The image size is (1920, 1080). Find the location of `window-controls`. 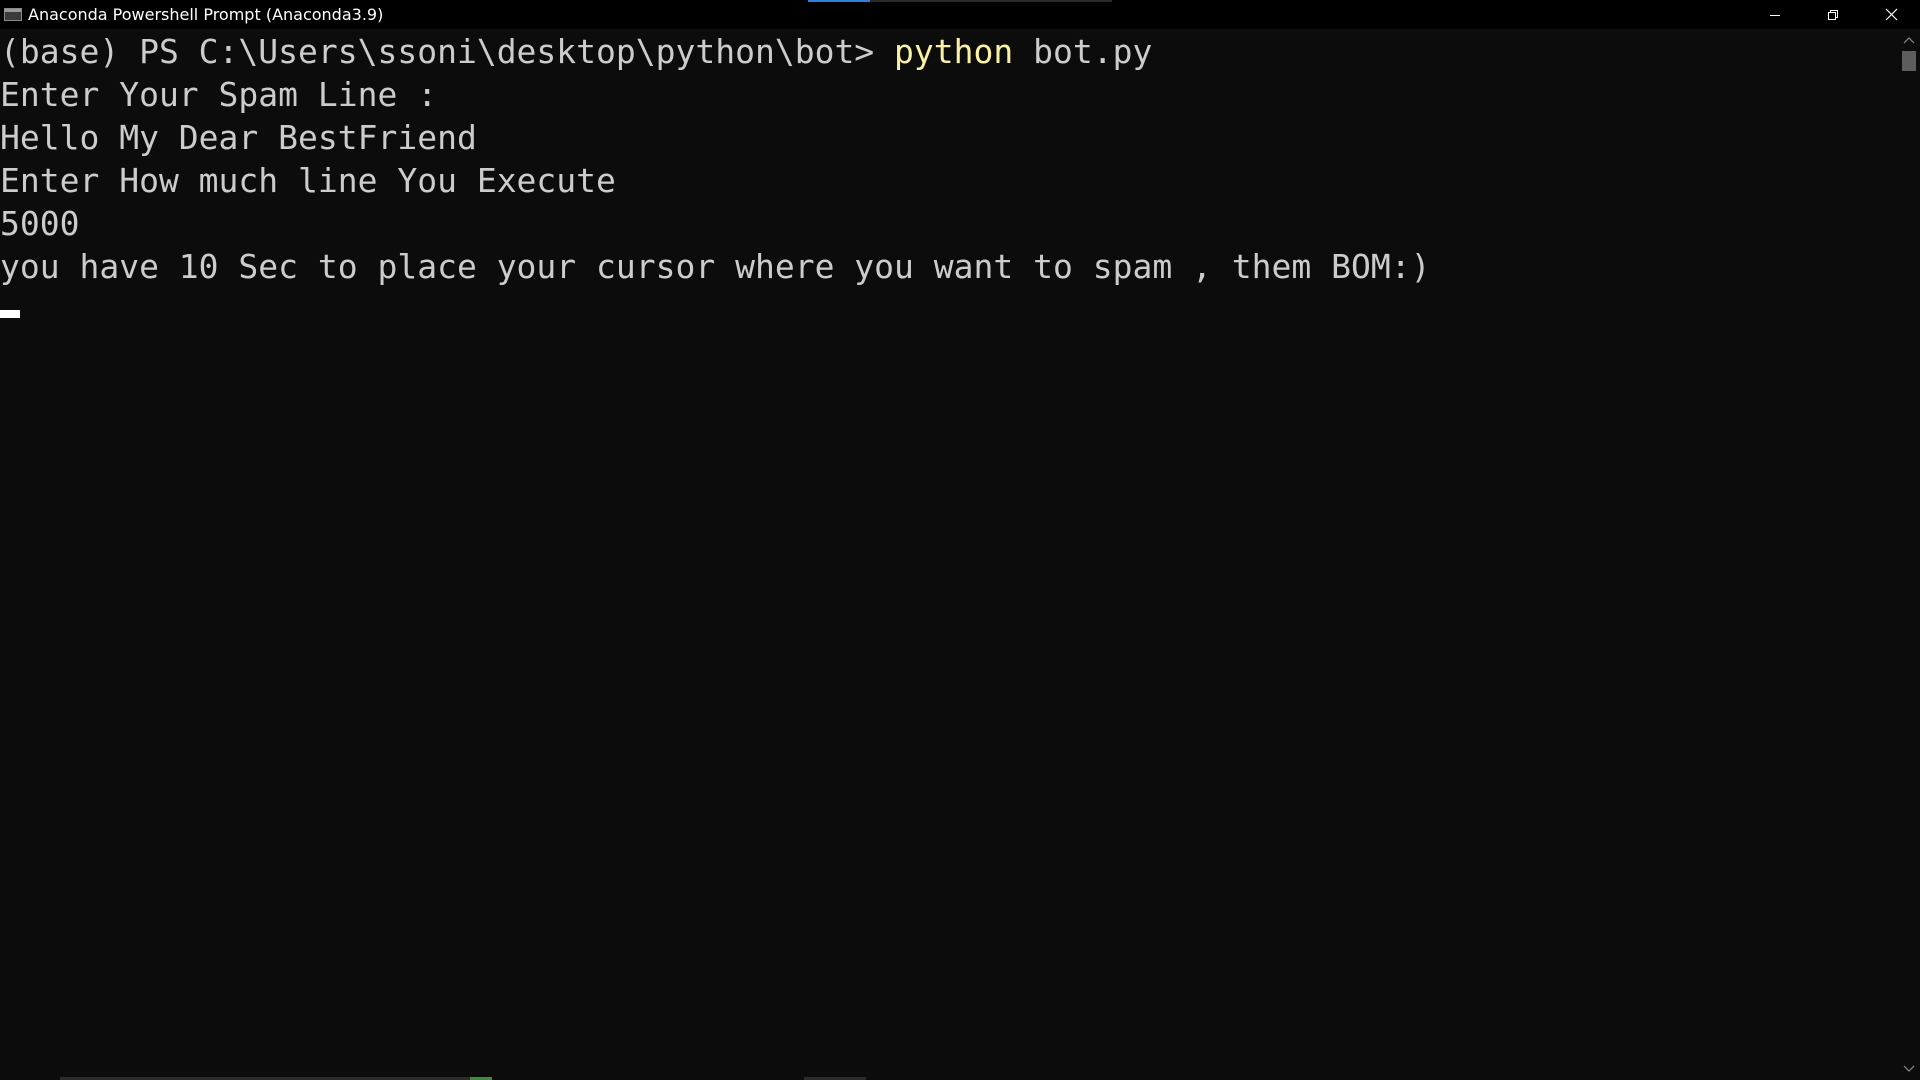

window-controls is located at coordinates (1833, 14).